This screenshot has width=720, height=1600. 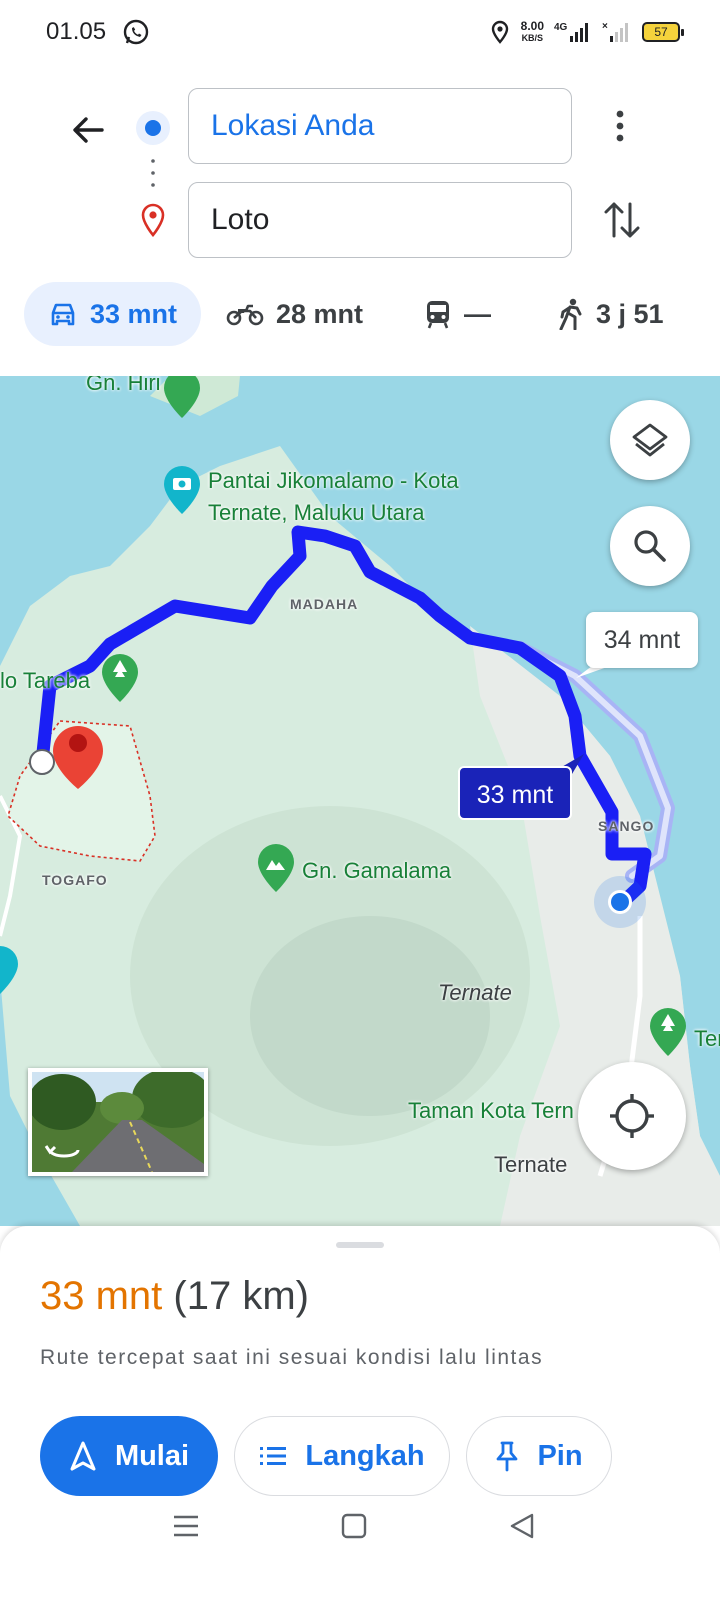 What do you see at coordinates (152, 1455) in the screenshot?
I see `start-button-label: Mulai` at bounding box center [152, 1455].